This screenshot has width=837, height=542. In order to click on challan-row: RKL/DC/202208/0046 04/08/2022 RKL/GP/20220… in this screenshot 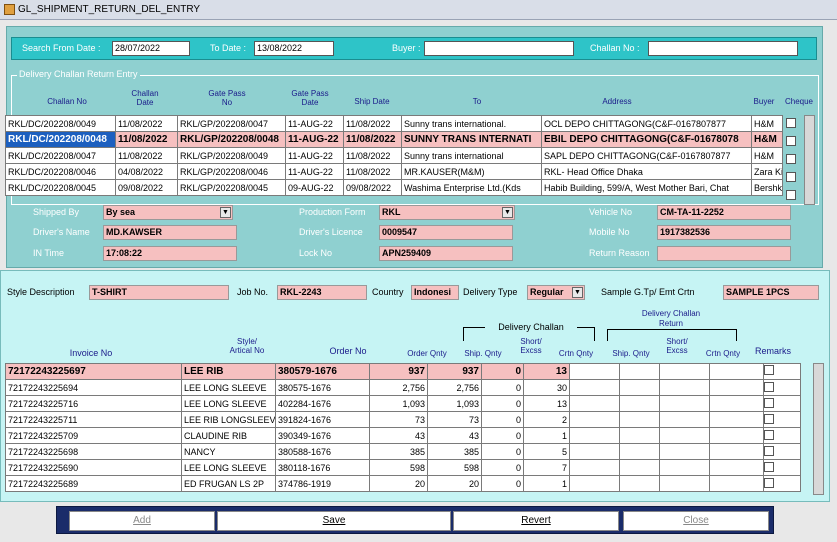, I will do `click(394, 171)`.